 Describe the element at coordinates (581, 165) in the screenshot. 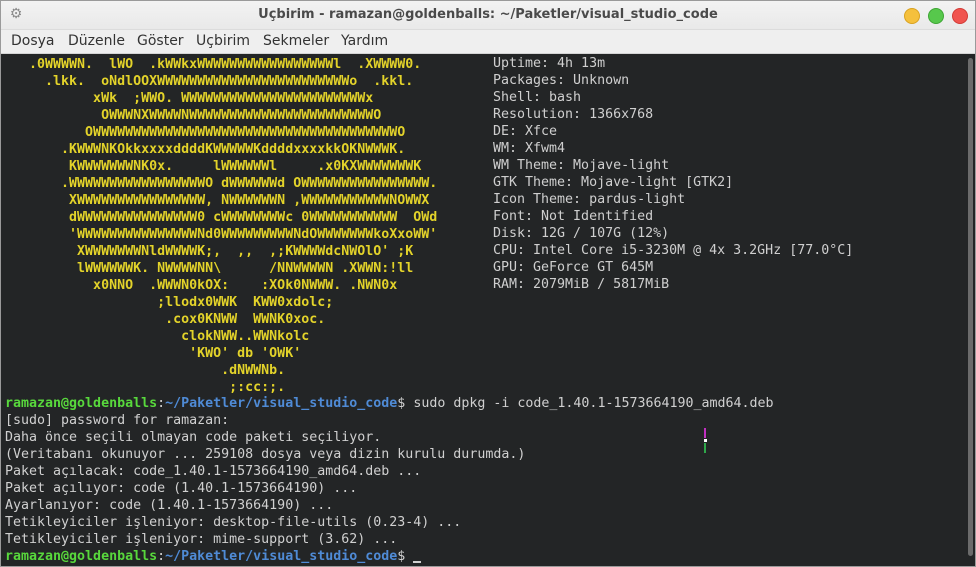

I see `sysinfo-wm-theme: WM Theme: Mojave-light` at that location.